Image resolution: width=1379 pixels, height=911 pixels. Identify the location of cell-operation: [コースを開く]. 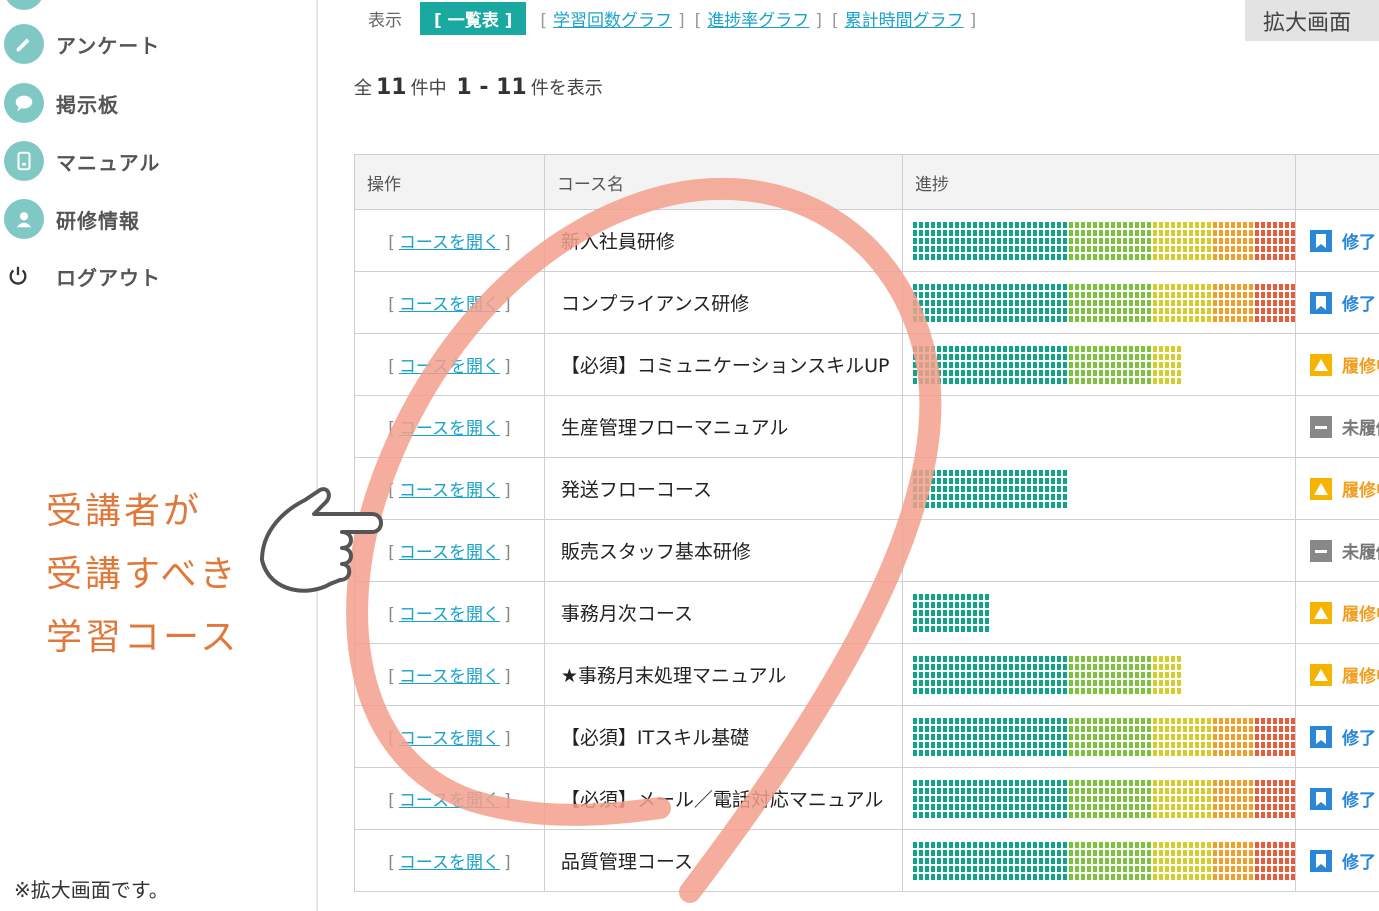
(449, 364).